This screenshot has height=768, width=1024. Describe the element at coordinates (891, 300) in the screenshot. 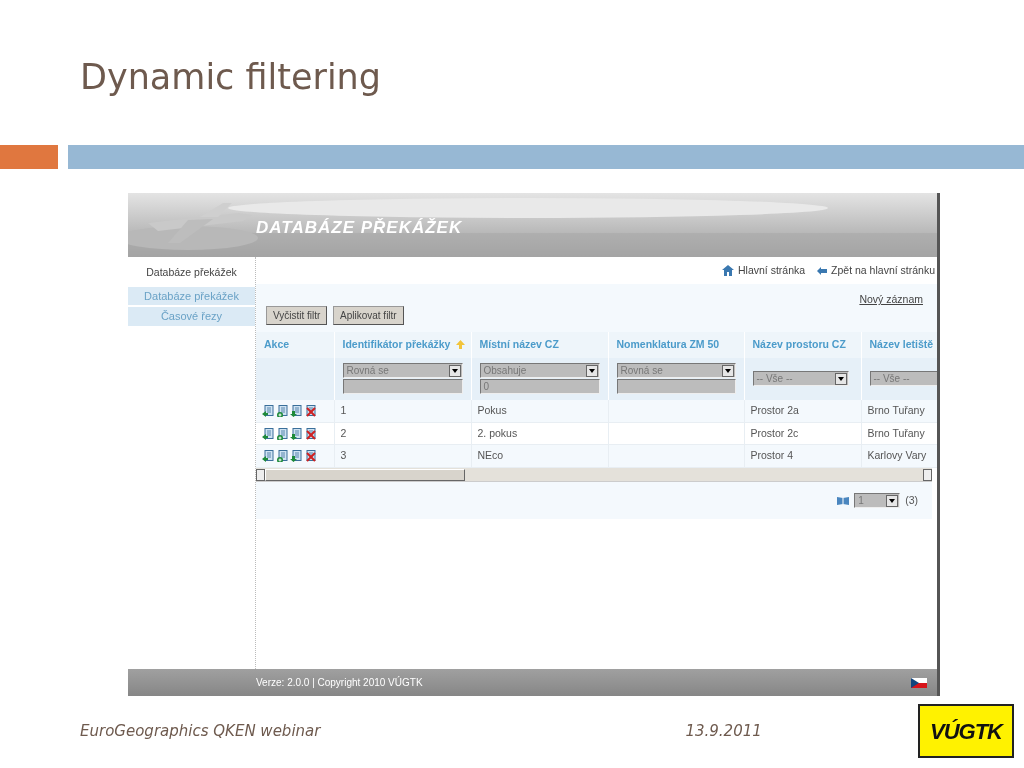

I see `new-record-link: Nový záznam` at that location.